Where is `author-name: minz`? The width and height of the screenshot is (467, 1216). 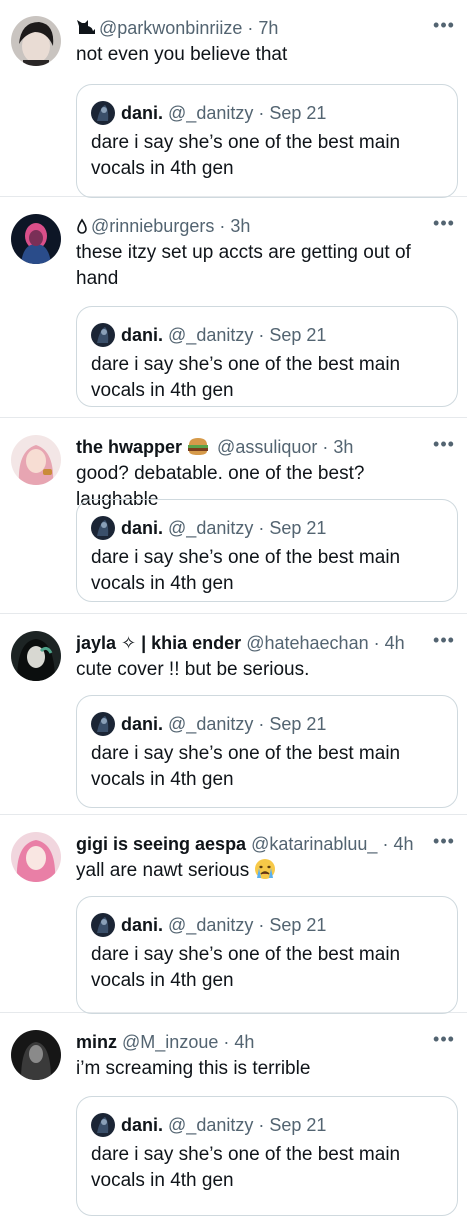 author-name: minz is located at coordinates (96, 1042).